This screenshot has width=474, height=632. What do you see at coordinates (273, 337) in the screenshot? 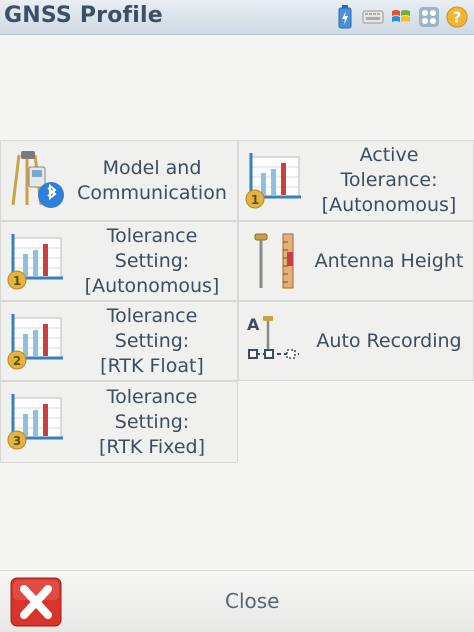
I see `auto-record-icon: A` at bounding box center [273, 337].